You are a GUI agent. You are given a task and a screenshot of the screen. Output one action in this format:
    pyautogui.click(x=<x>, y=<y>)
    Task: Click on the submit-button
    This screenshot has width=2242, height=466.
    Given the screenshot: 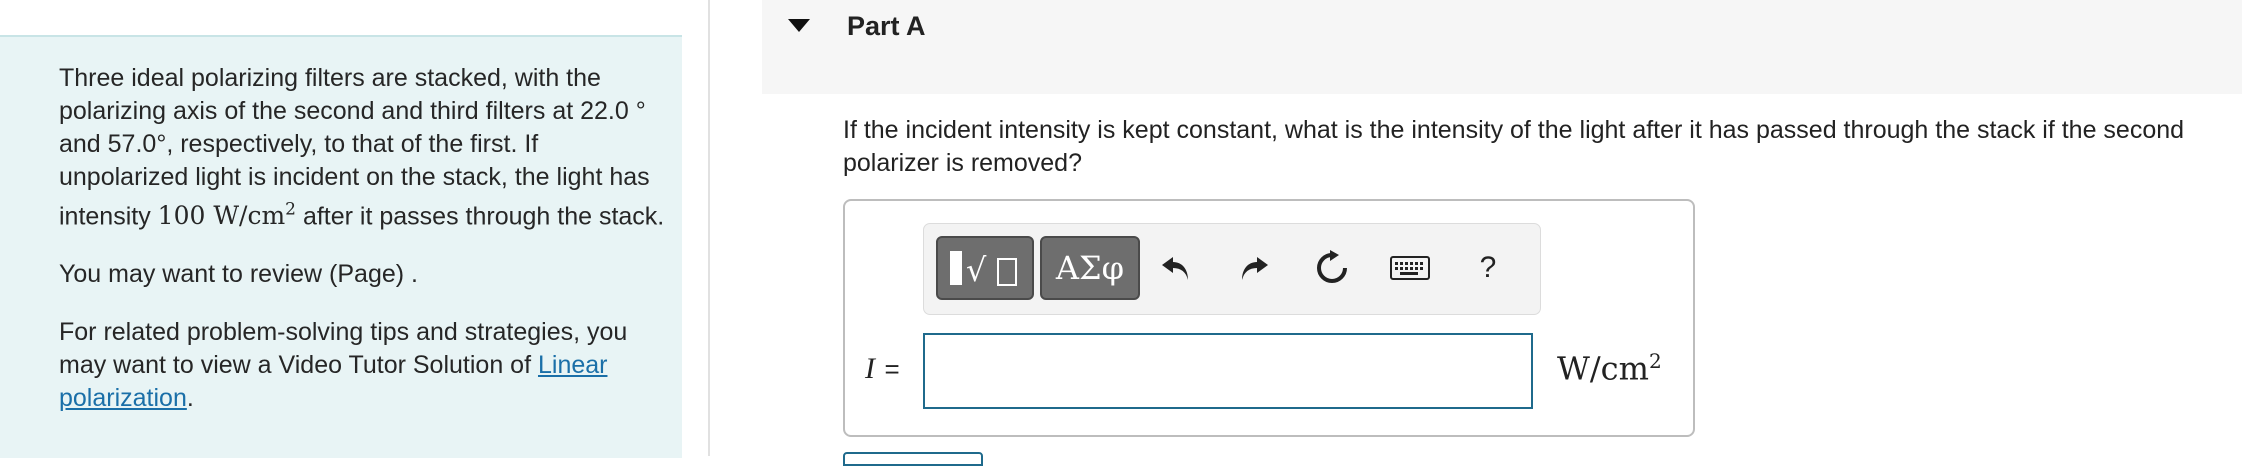 What is the action you would take?
    pyautogui.click(x=913, y=459)
    